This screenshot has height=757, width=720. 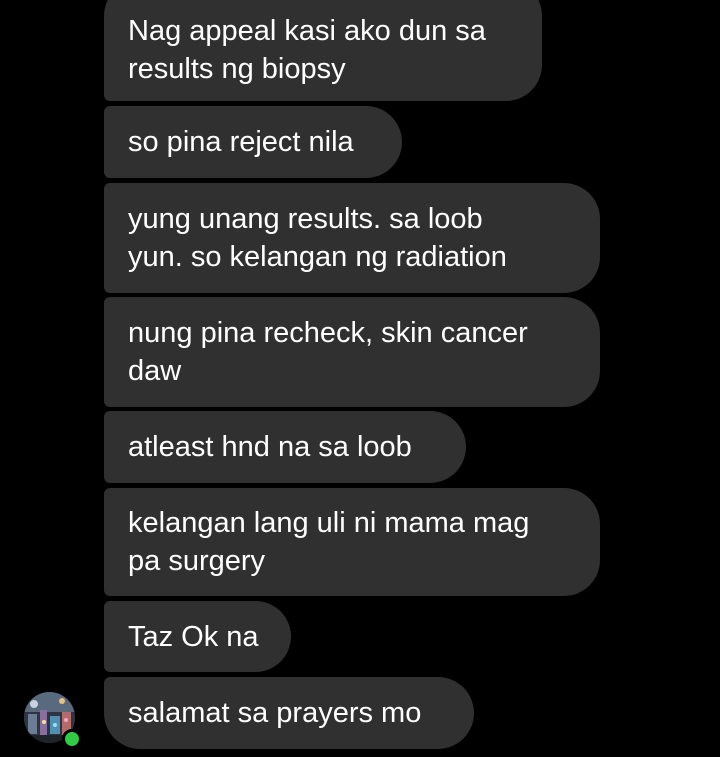 I want to click on message-bubble: atleast hnd na sa loob, so click(x=285, y=447).